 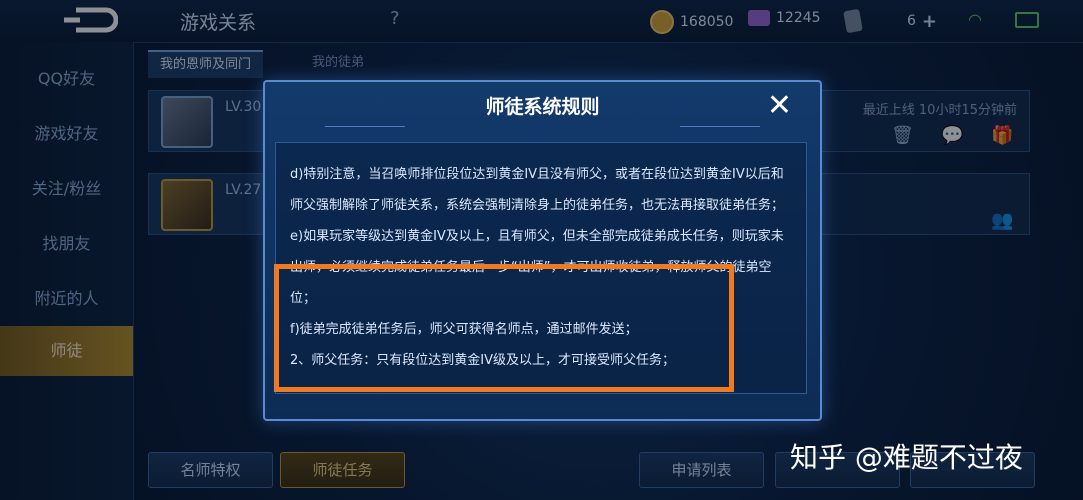 What do you see at coordinates (906, 457) in the screenshot?
I see `watermark: 知乎 @难题不过夜` at bounding box center [906, 457].